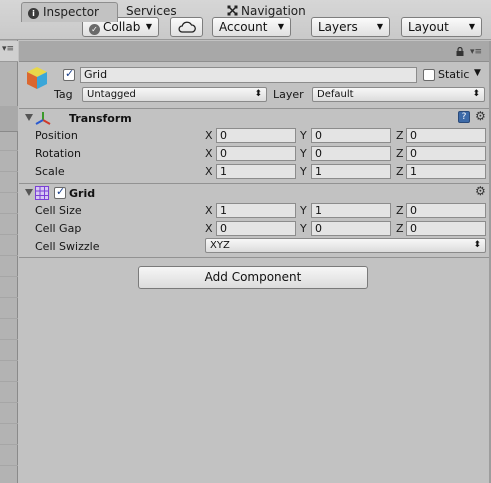 The image size is (491, 483). Describe the element at coordinates (351, 153) in the screenshot. I see `rotation-y-field: 0` at that location.